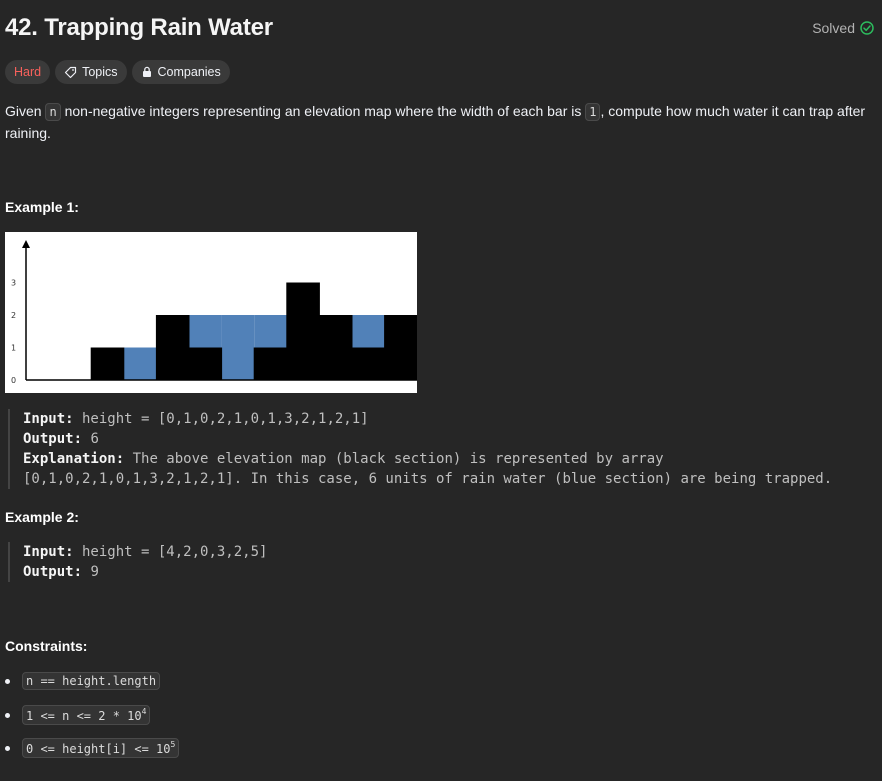  Describe the element at coordinates (91, 681) in the screenshot. I see `constraint-1: n == height.length` at that location.